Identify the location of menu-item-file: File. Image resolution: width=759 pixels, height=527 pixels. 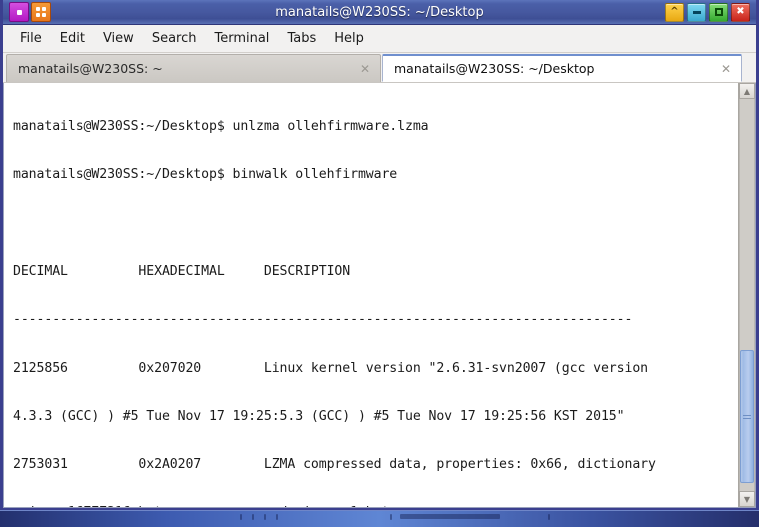
(31, 38).